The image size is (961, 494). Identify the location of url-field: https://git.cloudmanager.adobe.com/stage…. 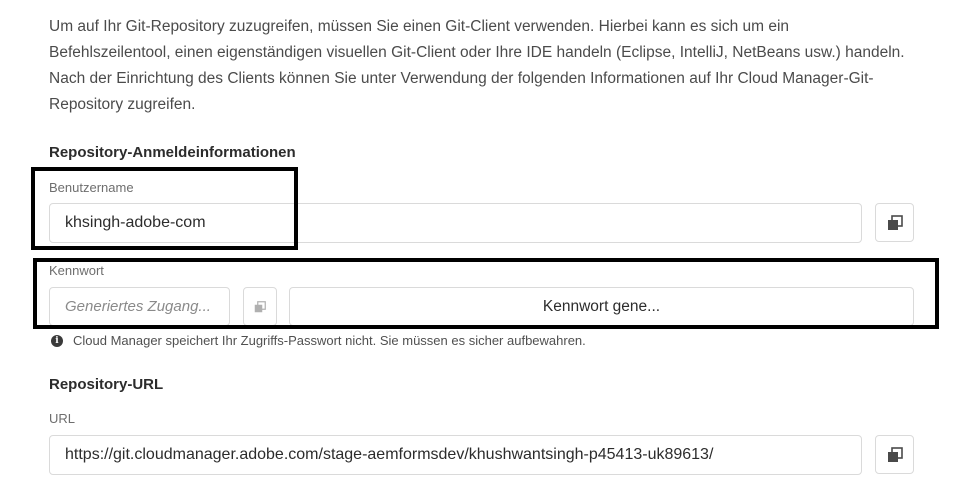
(455, 455).